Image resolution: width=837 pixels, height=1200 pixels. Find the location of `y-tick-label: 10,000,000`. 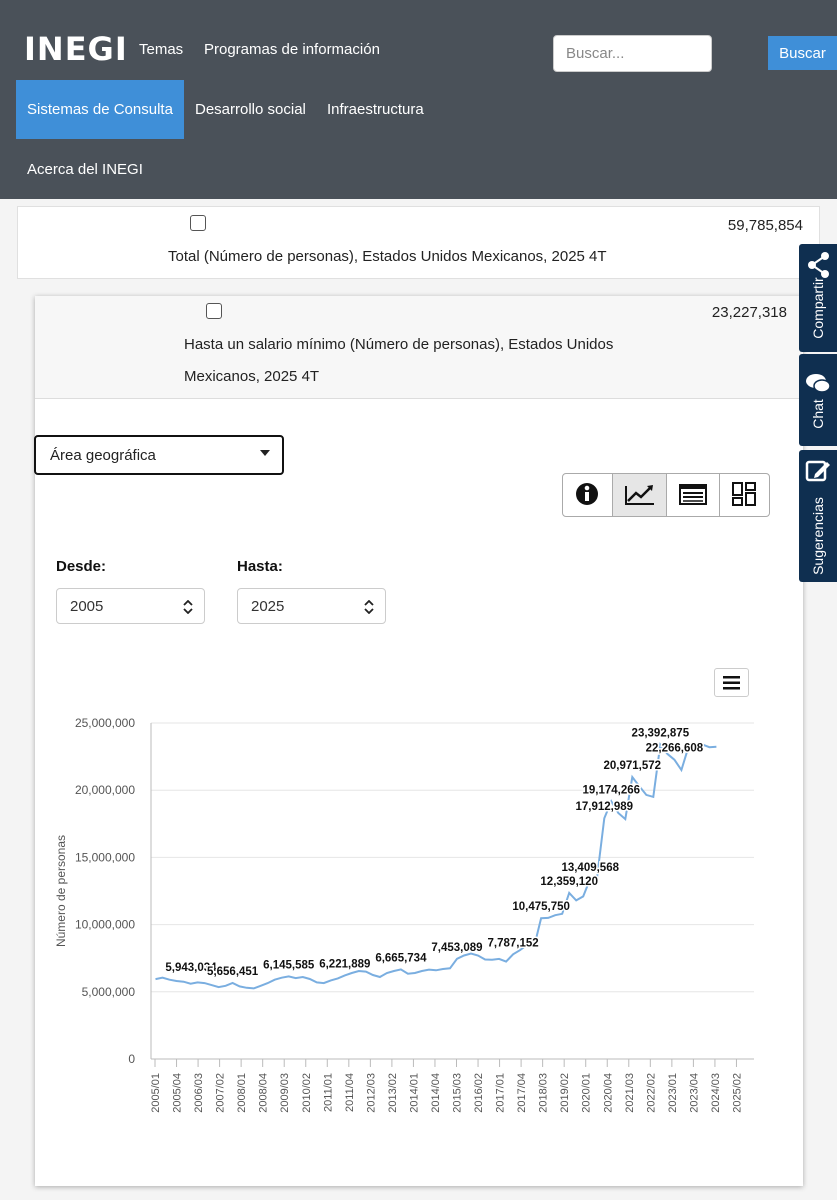

y-tick-label: 10,000,000 is located at coordinates (105, 925).